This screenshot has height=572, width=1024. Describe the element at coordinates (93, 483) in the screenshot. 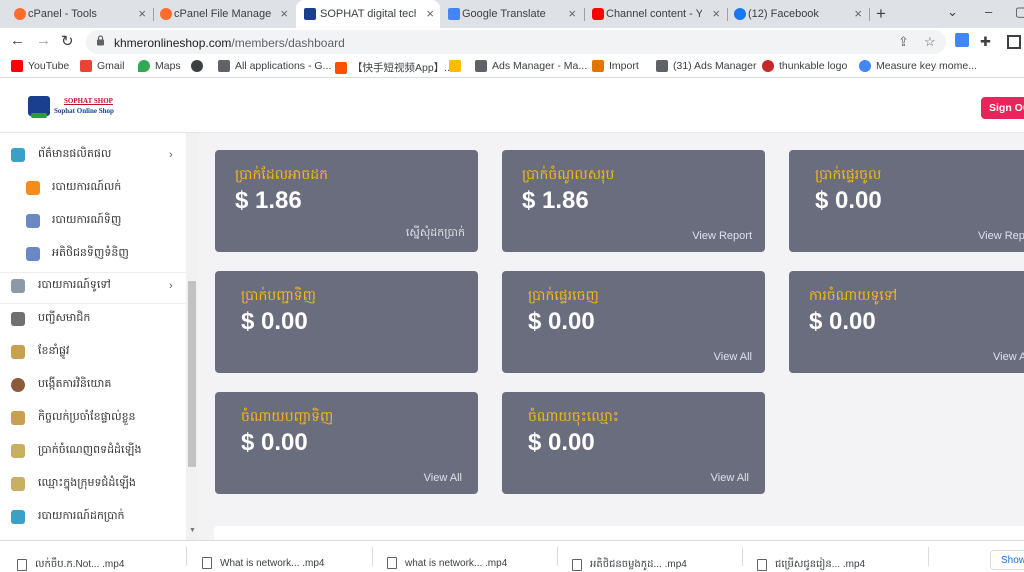

I see `sidebar-item-team: ឈ្មោះក្នុងក្រុមទជំដំឡើង` at that location.